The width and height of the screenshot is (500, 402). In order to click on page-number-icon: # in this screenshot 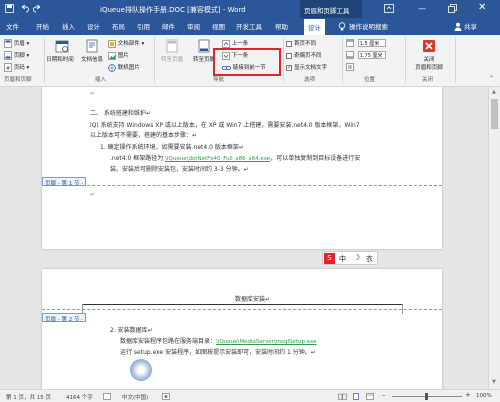, I will do `click(8, 67)`.